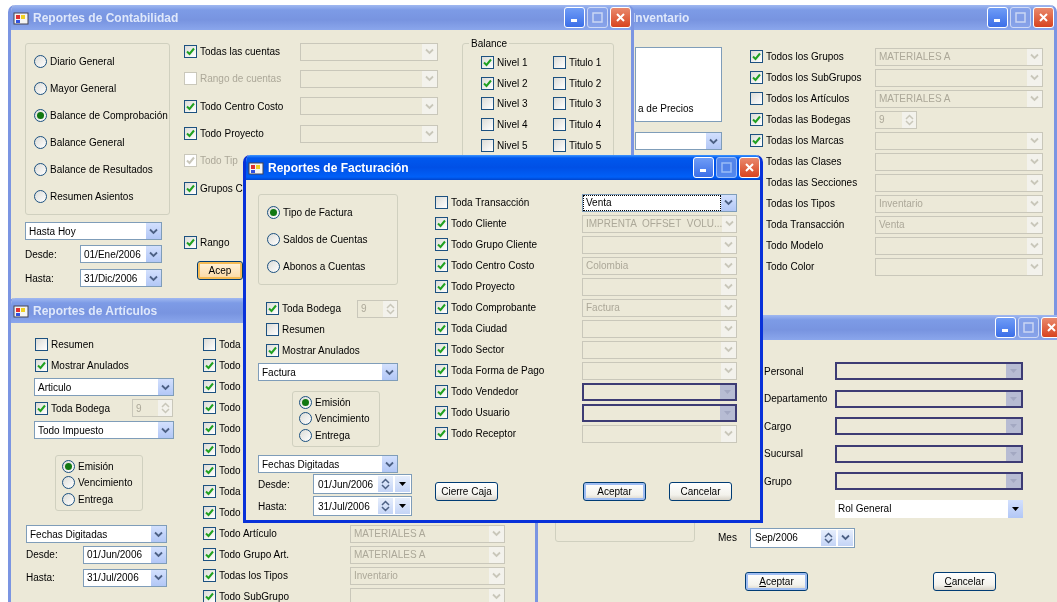 The width and height of the screenshot is (1057, 602). Describe the element at coordinates (583, 104) in the screenshot. I see `checkbox: Titulo 3` at that location.